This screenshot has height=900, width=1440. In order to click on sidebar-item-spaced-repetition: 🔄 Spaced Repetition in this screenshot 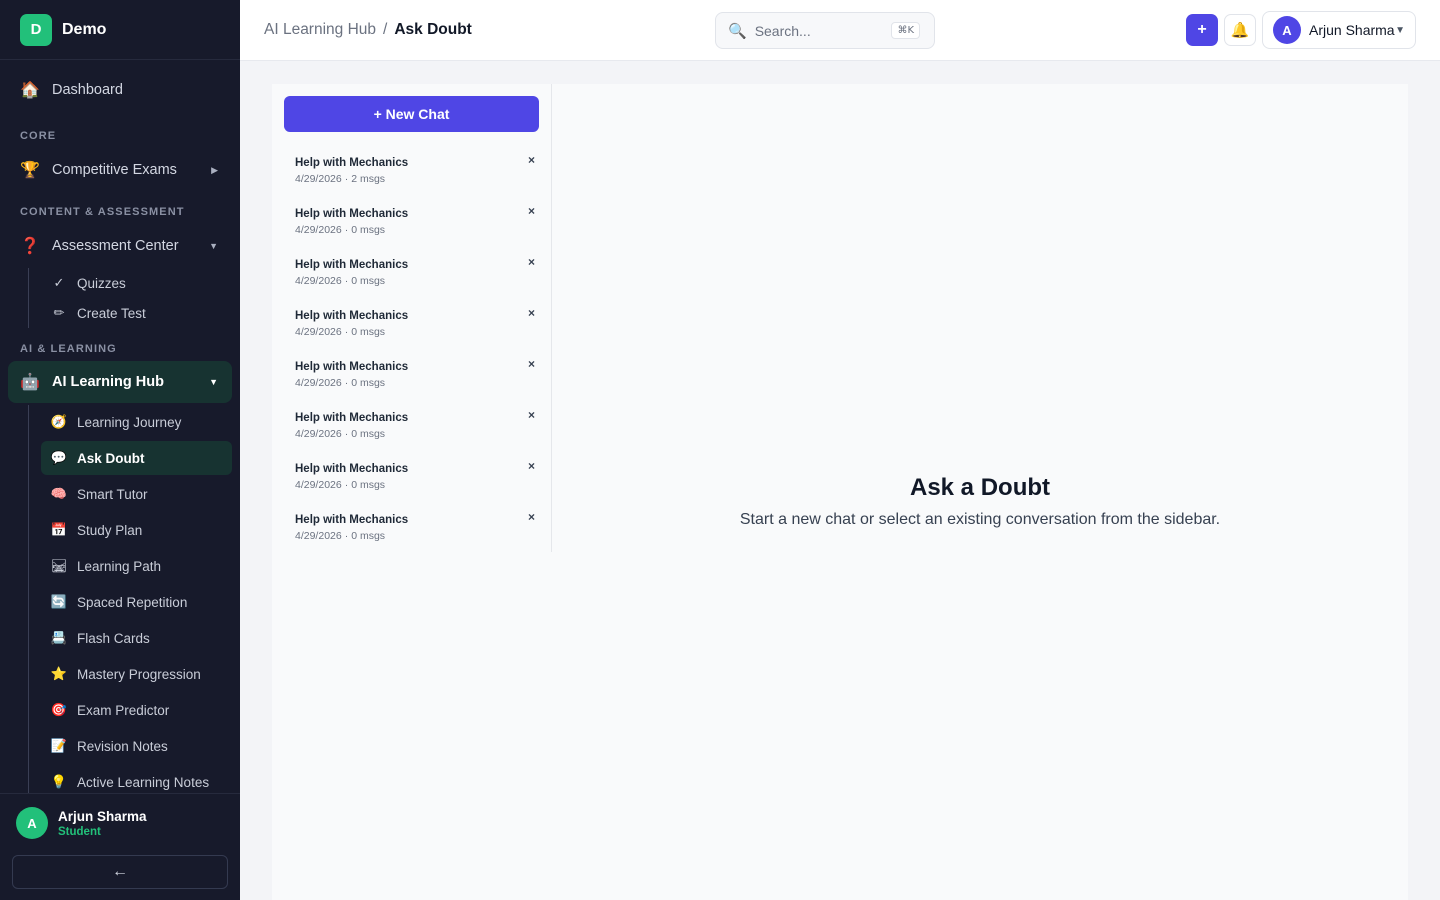, I will do `click(136, 602)`.